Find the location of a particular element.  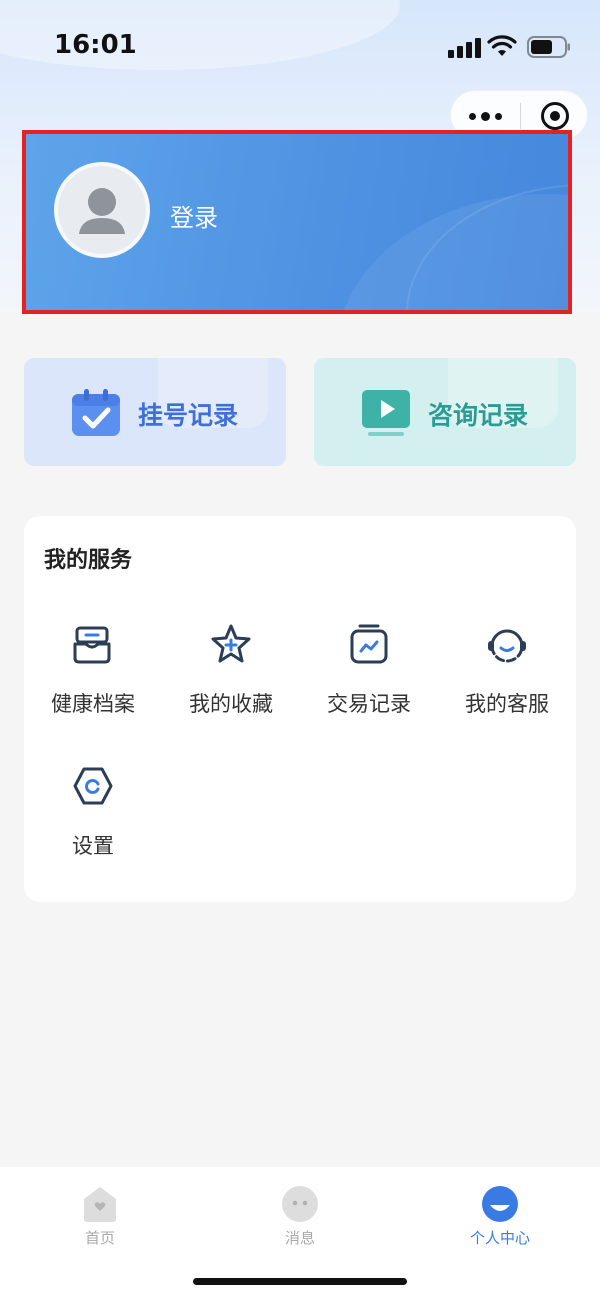

consultation-records-label: 咨询记录 is located at coordinates (478, 415).